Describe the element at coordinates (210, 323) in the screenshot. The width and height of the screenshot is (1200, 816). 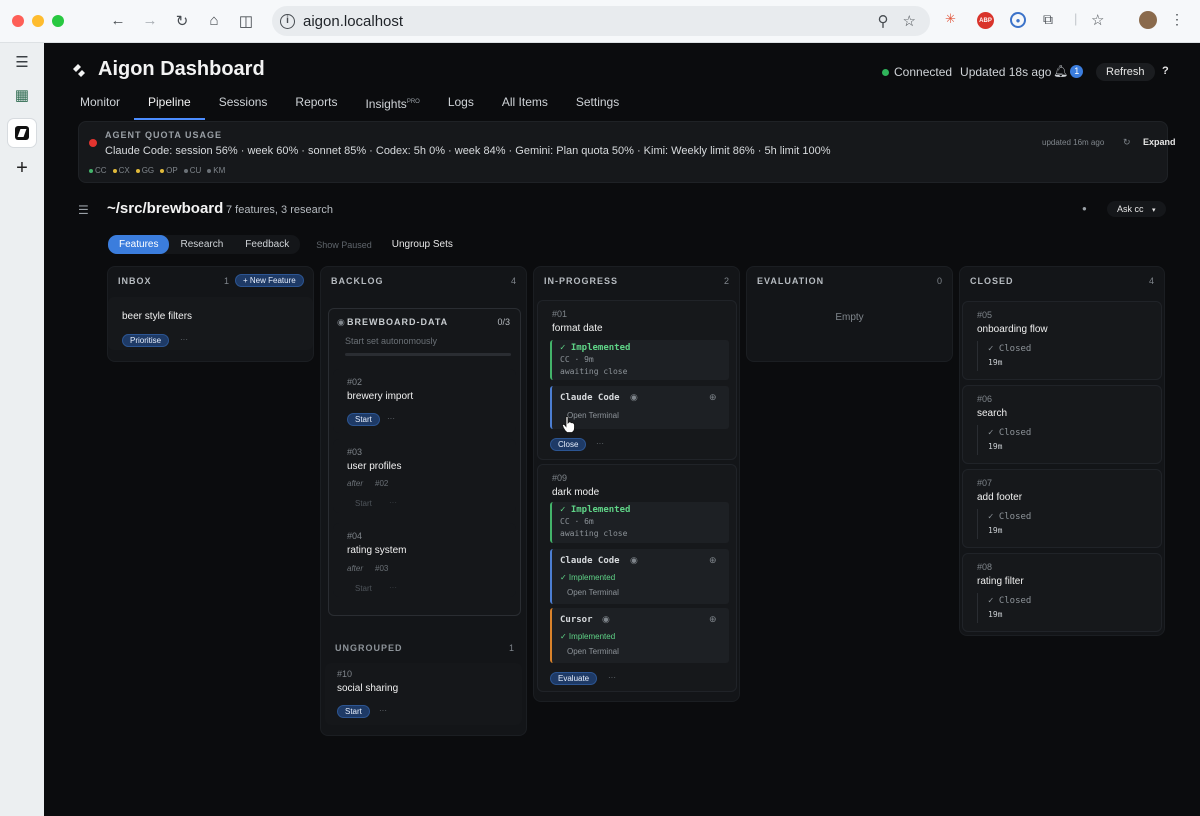
I see `feature-card: beer style filters Prioritise ···` at that location.